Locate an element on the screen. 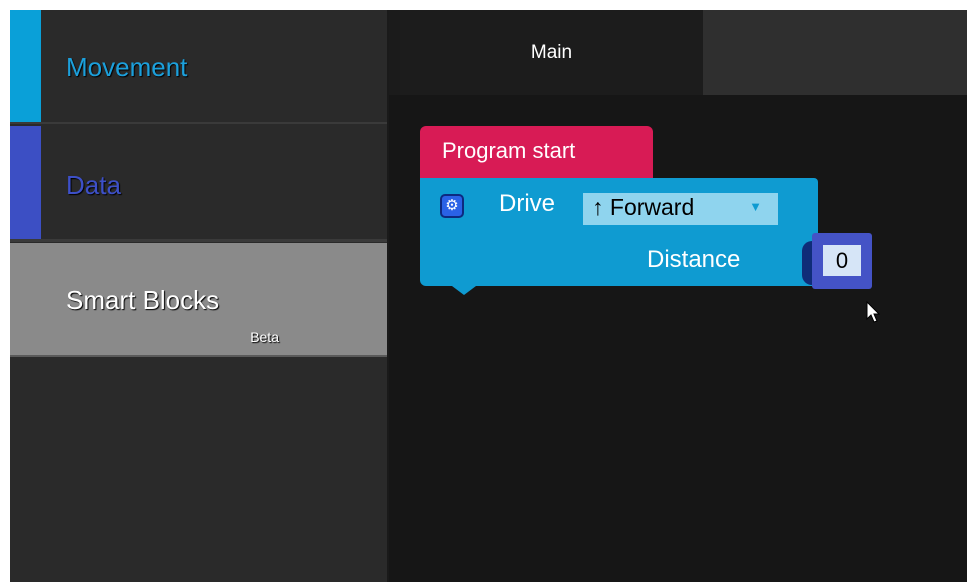  program-start-block: Program start is located at coordinates (536, 152).